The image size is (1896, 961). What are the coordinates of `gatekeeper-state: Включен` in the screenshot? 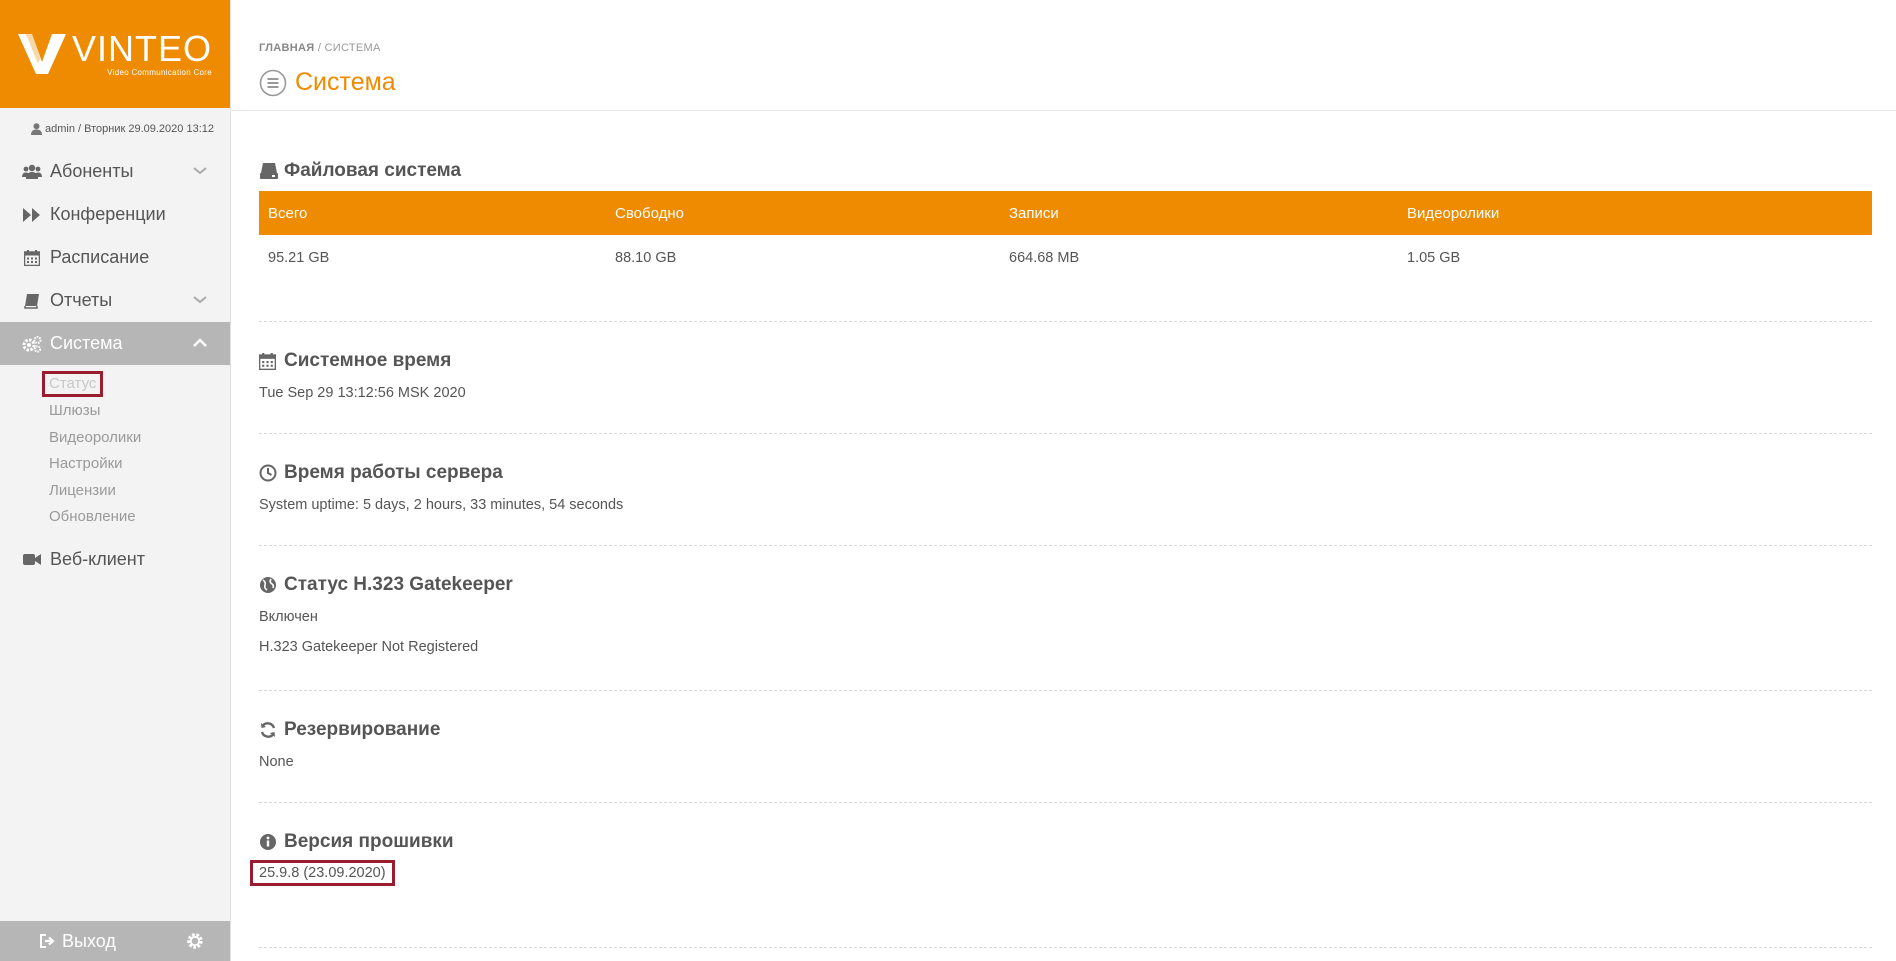 It's located at (288, 617).